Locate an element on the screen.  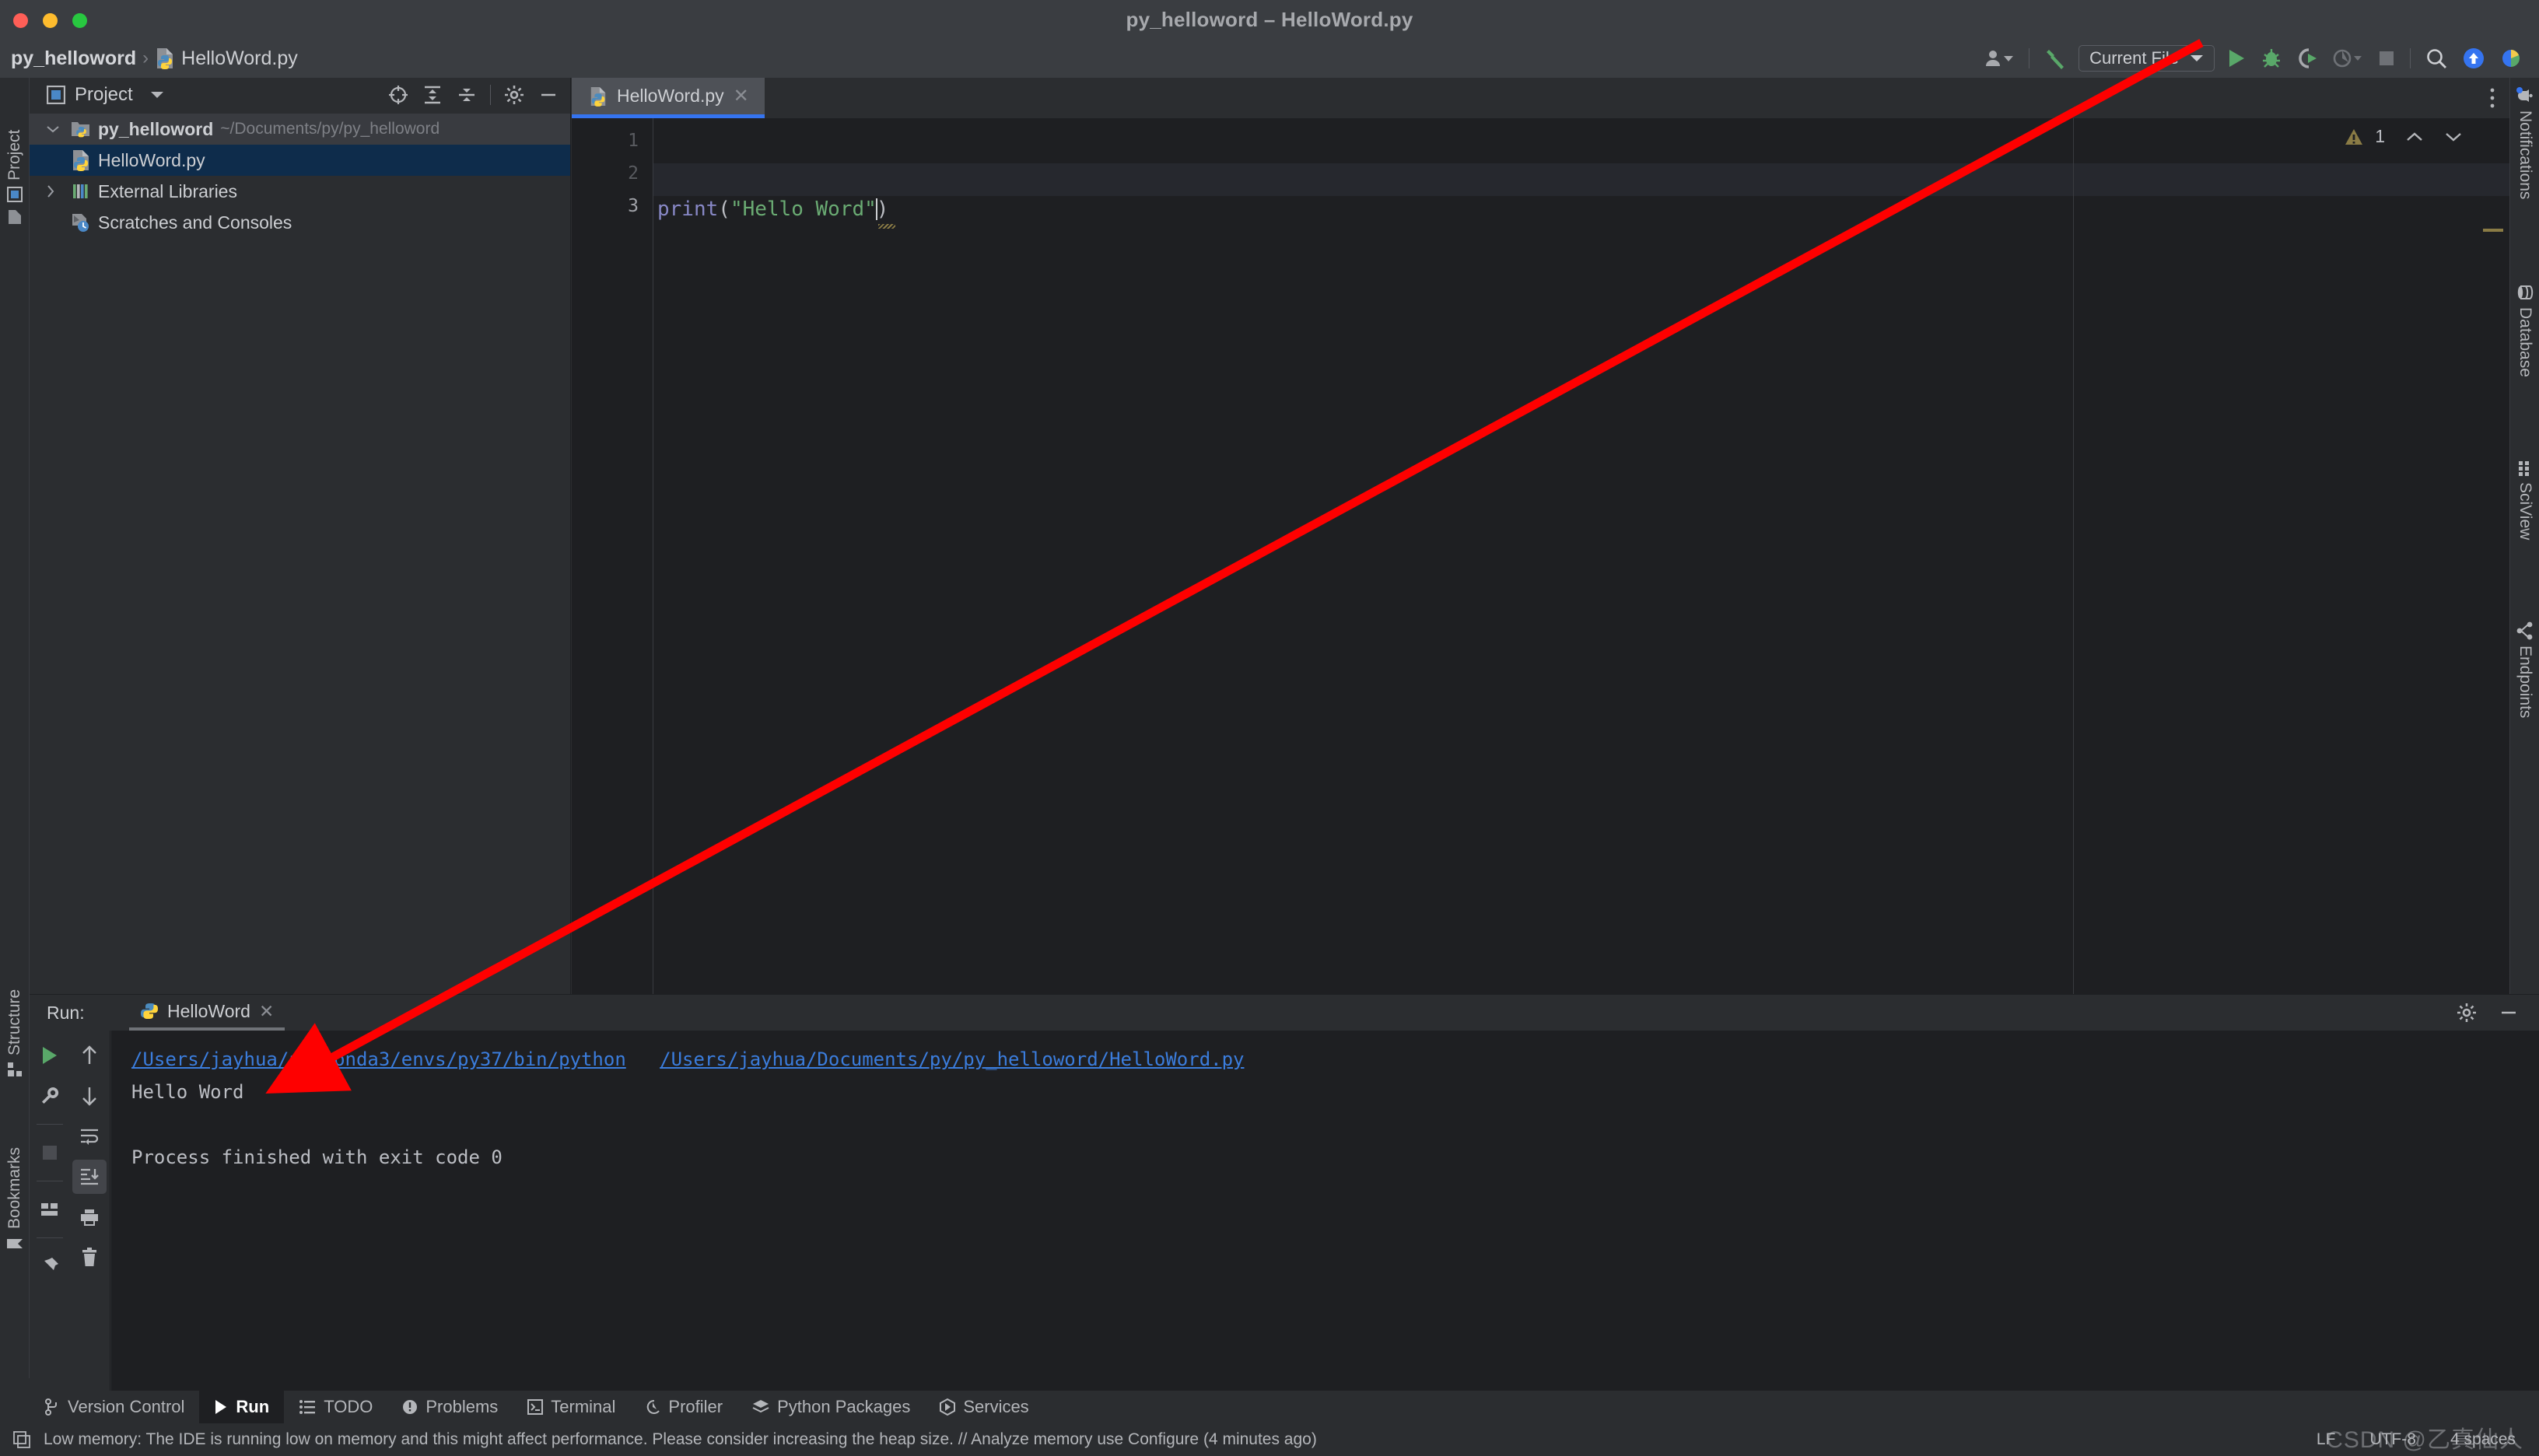
chevron-right-icon is located at coordinates (55, 191).